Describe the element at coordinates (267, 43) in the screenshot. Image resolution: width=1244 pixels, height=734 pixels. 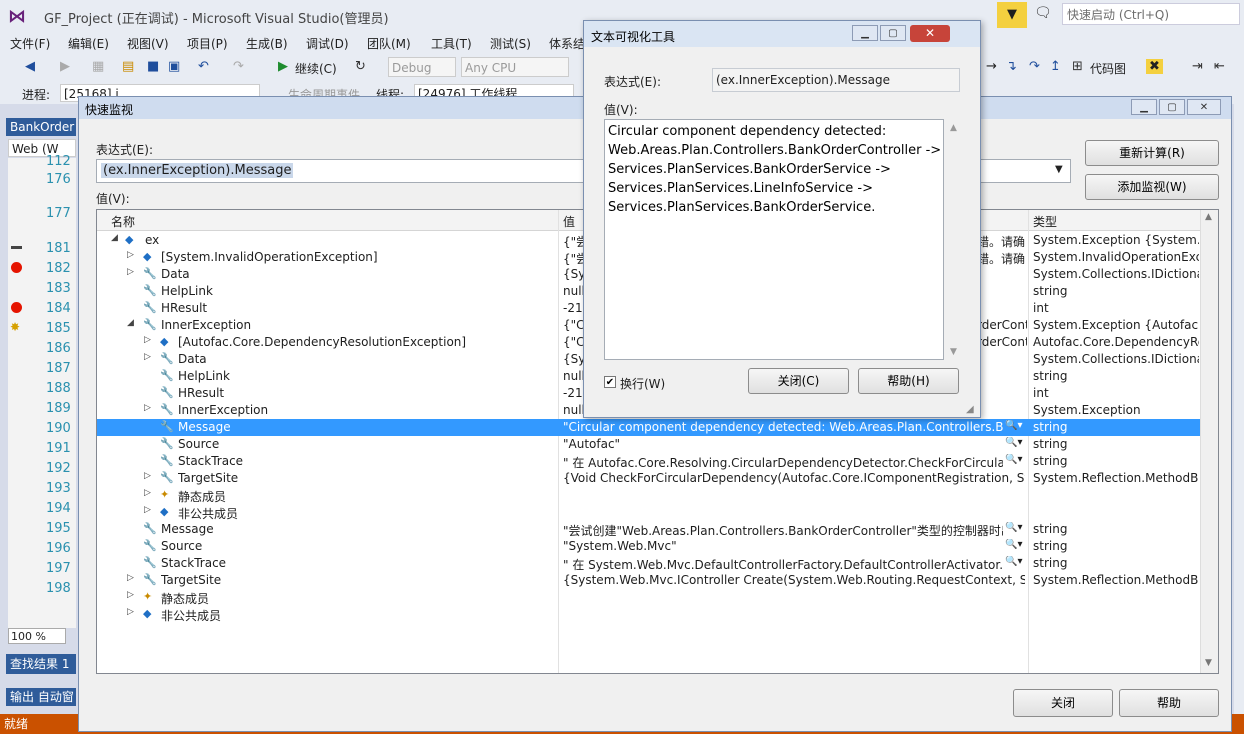
I see `menu-build: 生成(B)` at that location.